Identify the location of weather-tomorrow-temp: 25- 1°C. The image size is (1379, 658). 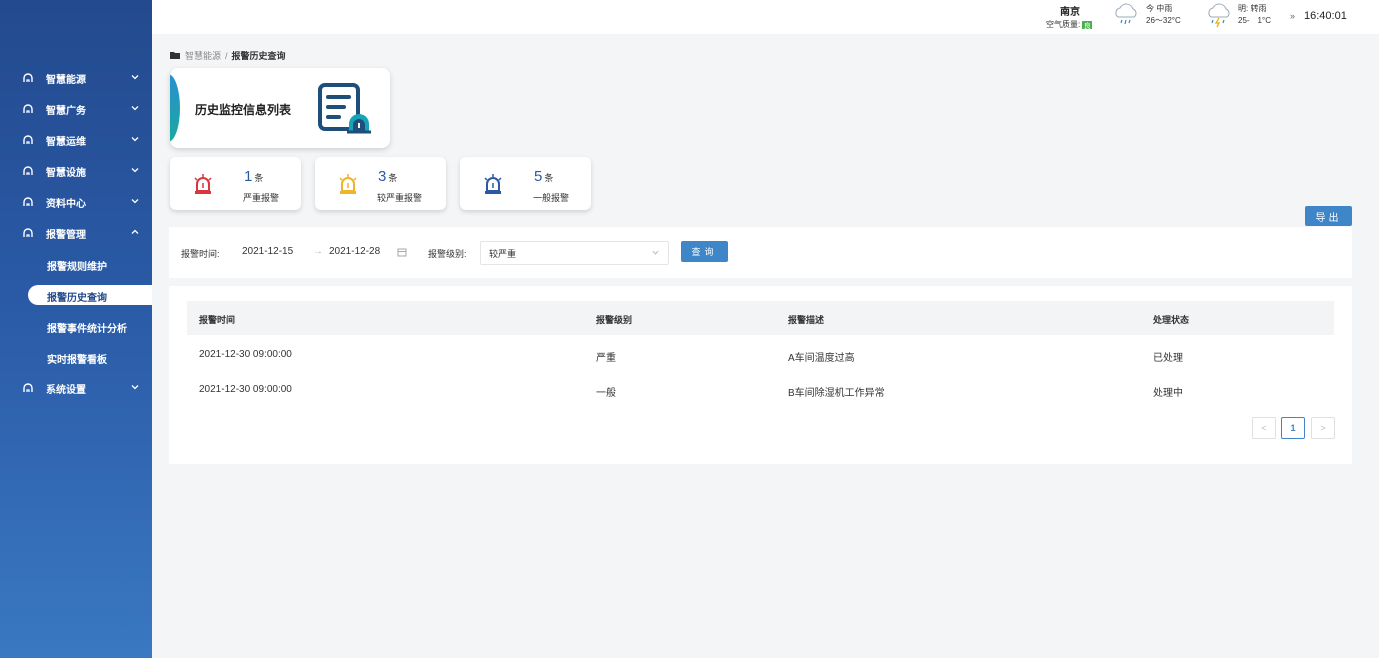
(1254, 20).